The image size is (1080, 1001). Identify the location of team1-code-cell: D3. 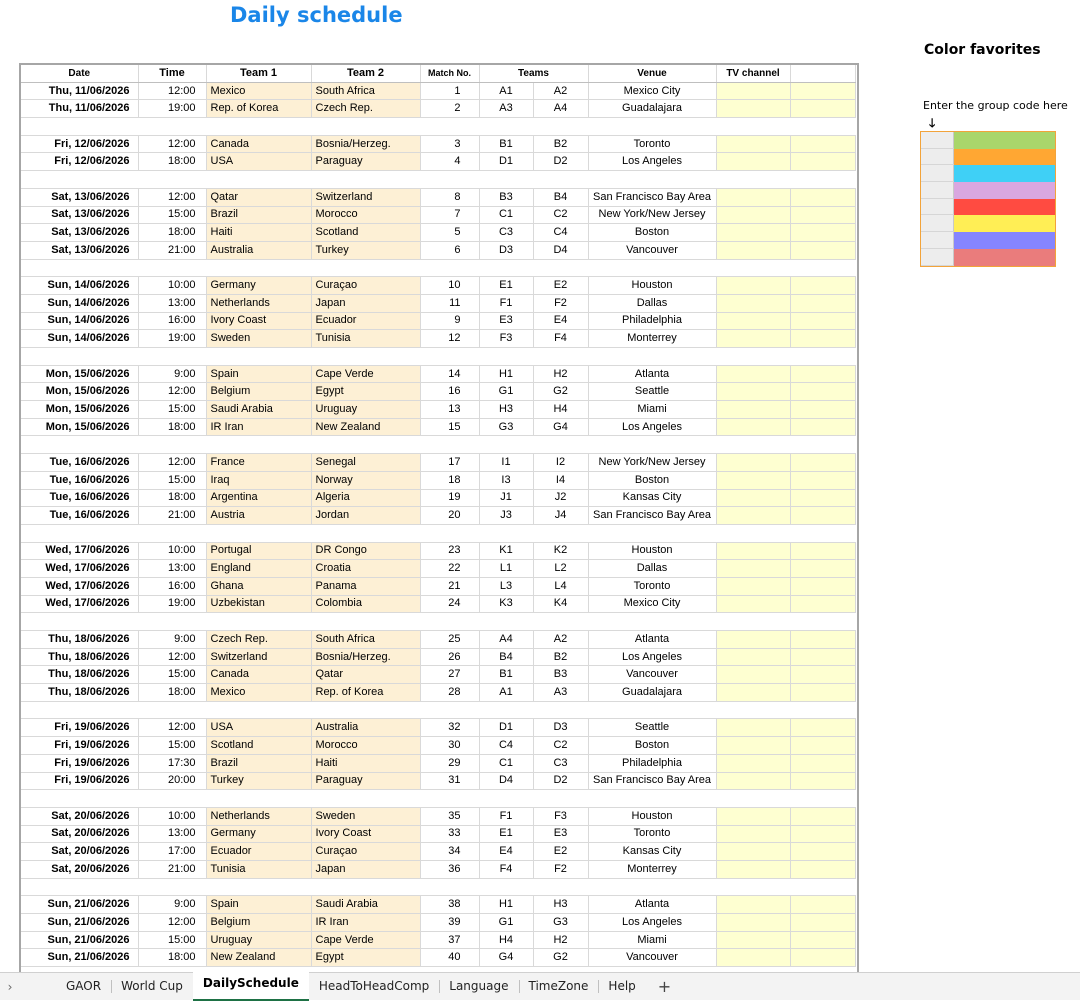
(506, 250).